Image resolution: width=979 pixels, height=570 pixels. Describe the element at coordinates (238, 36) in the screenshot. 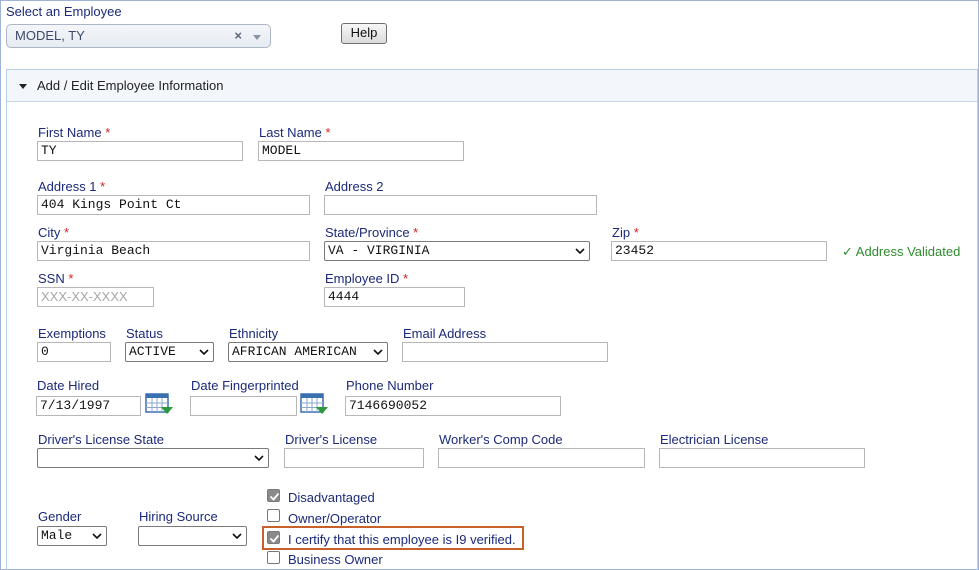

I see `clear-icon: ×` at that location.